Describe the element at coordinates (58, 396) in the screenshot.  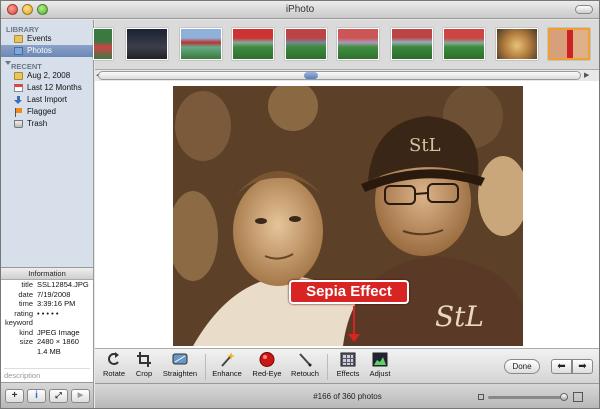
I see `fullscreen-button: ⤢` at that location.